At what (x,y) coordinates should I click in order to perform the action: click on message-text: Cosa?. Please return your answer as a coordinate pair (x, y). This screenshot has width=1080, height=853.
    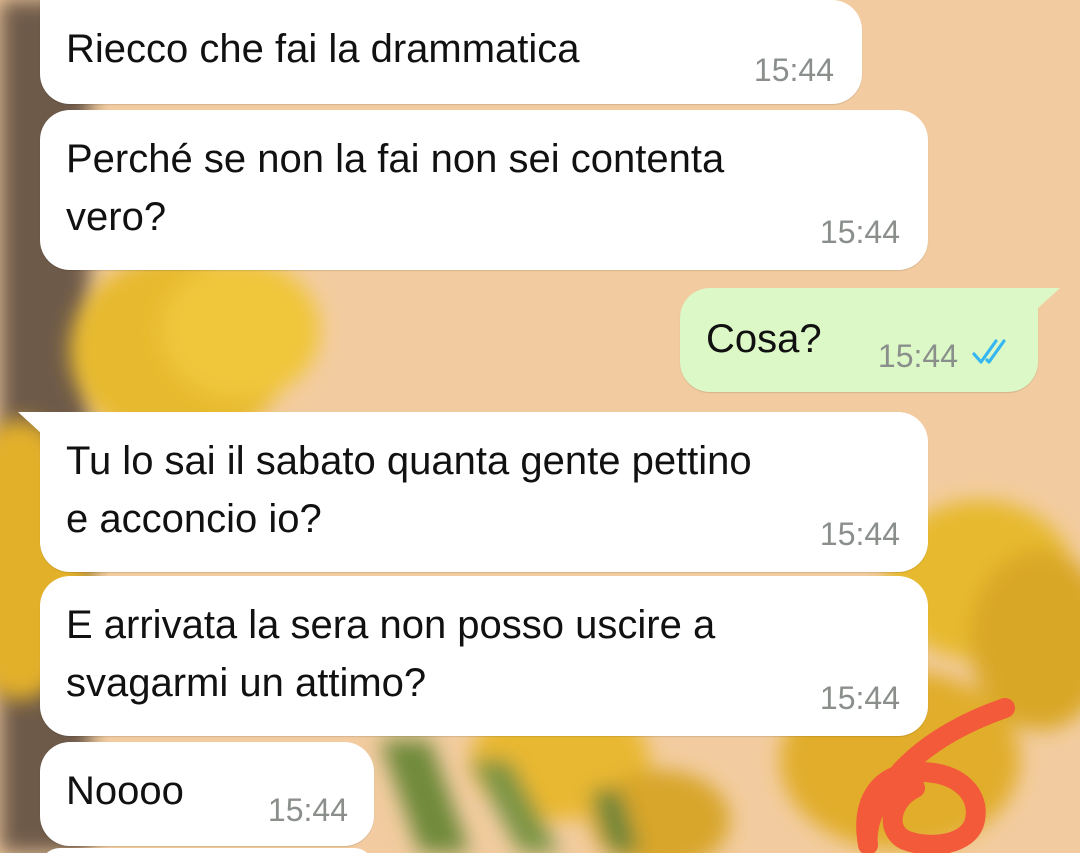
    Looking at the image, I should click on (764, 339).